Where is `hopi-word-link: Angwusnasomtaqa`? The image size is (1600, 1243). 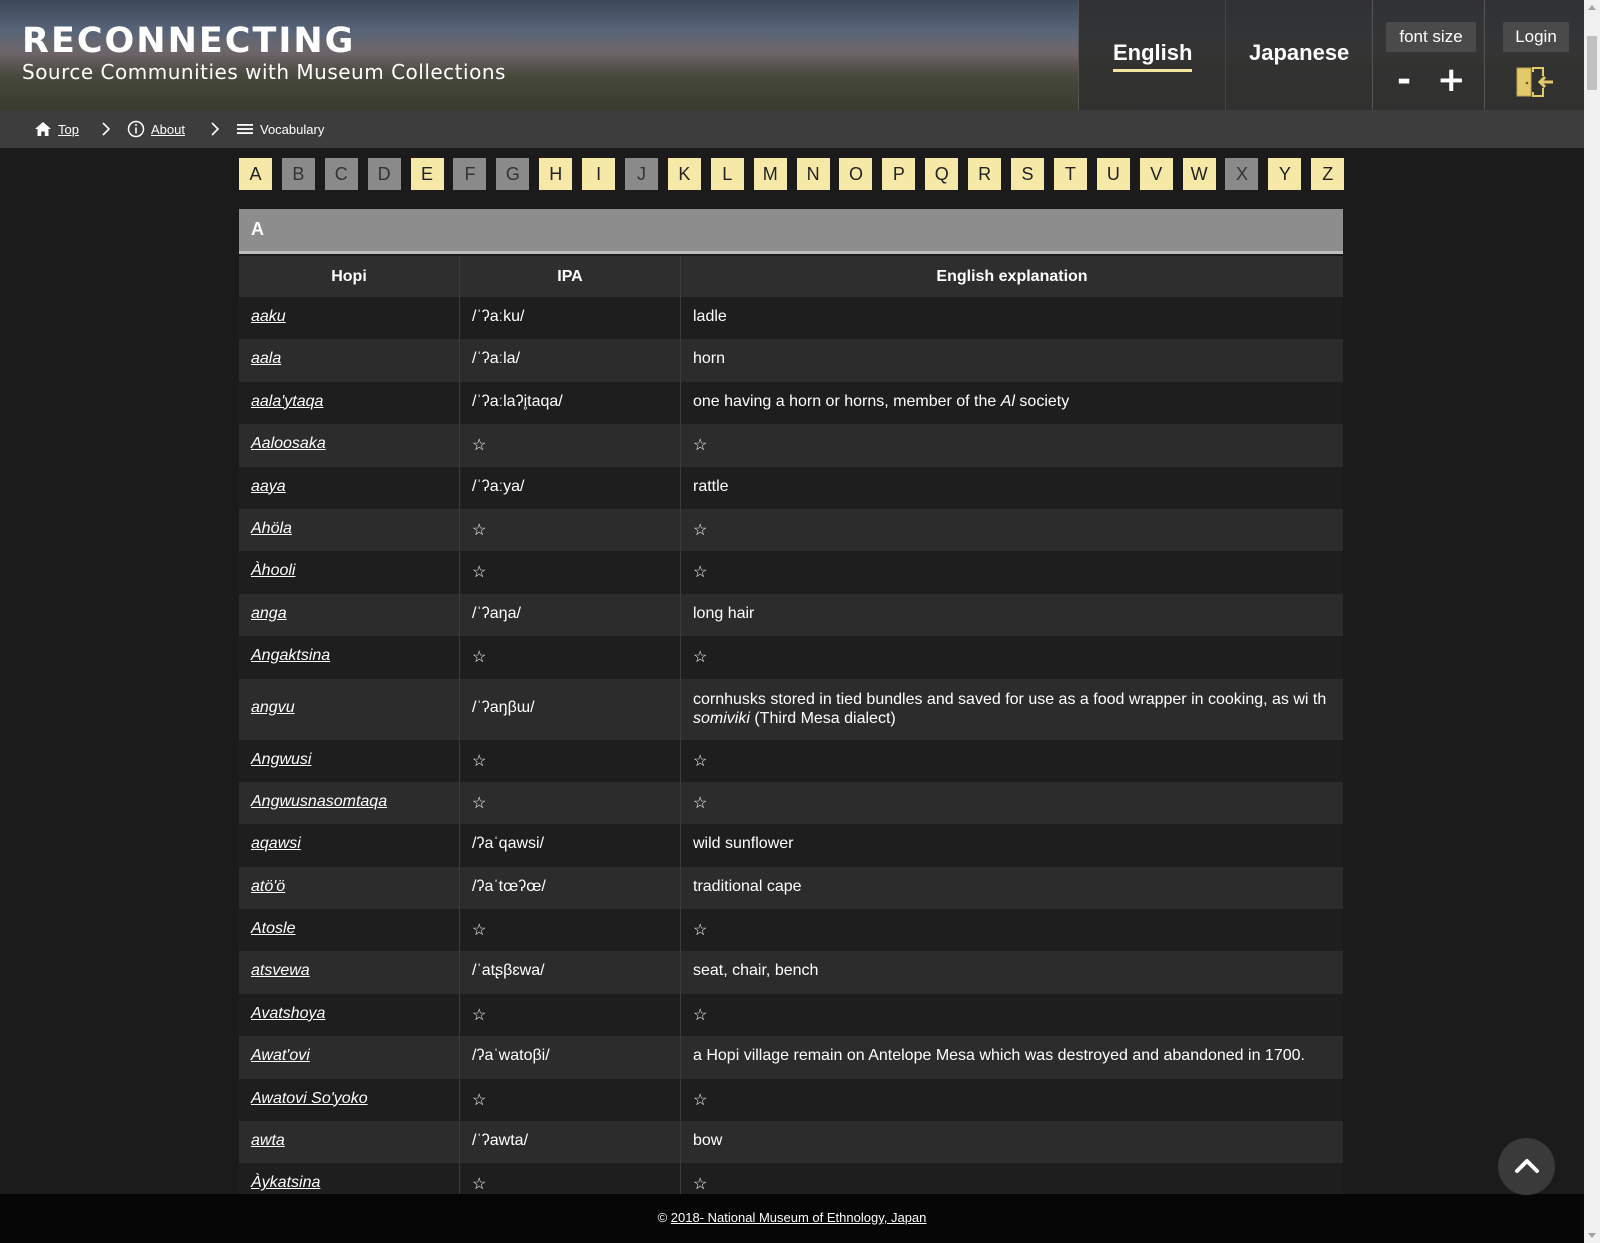 hopi-word-link: Angwusnasomtaqa is located at coordinates (319, 801).